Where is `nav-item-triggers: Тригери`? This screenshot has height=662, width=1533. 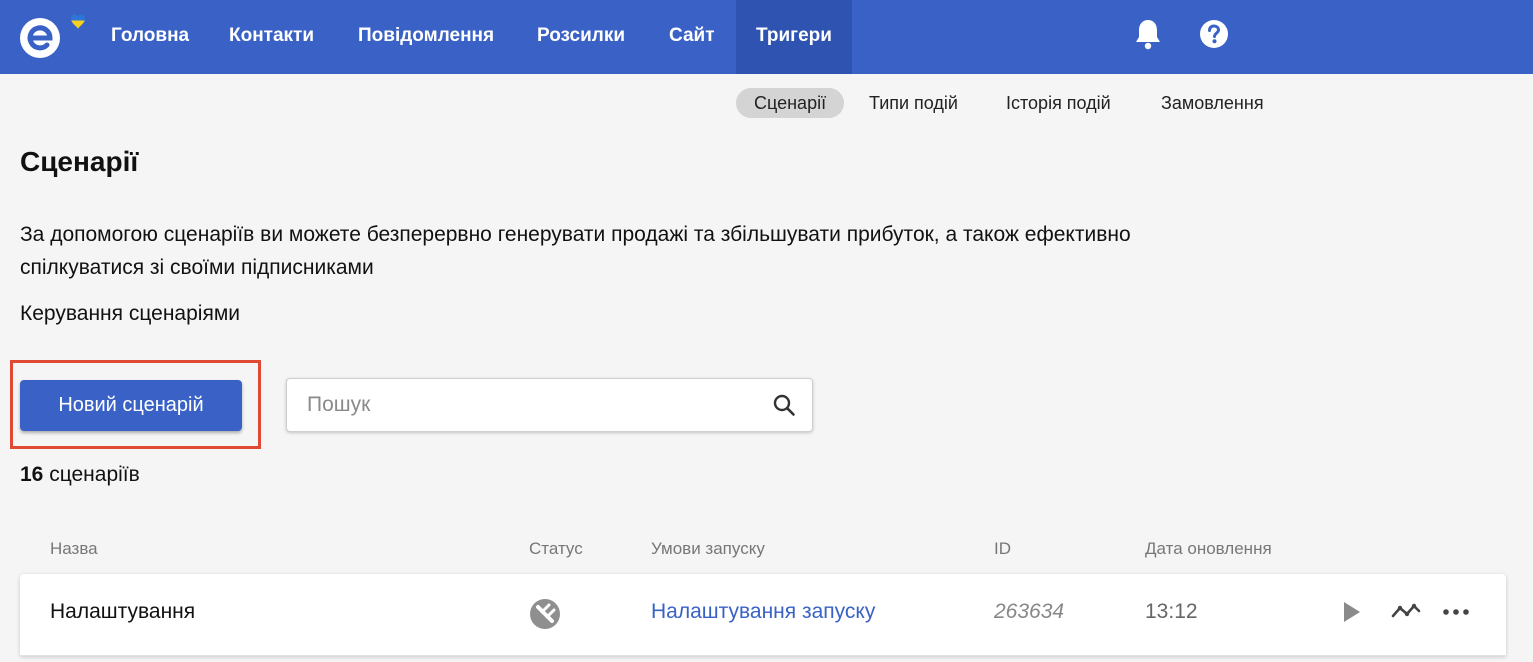
nav-item-triggers: Тригери is located at coordinates (794, 37).